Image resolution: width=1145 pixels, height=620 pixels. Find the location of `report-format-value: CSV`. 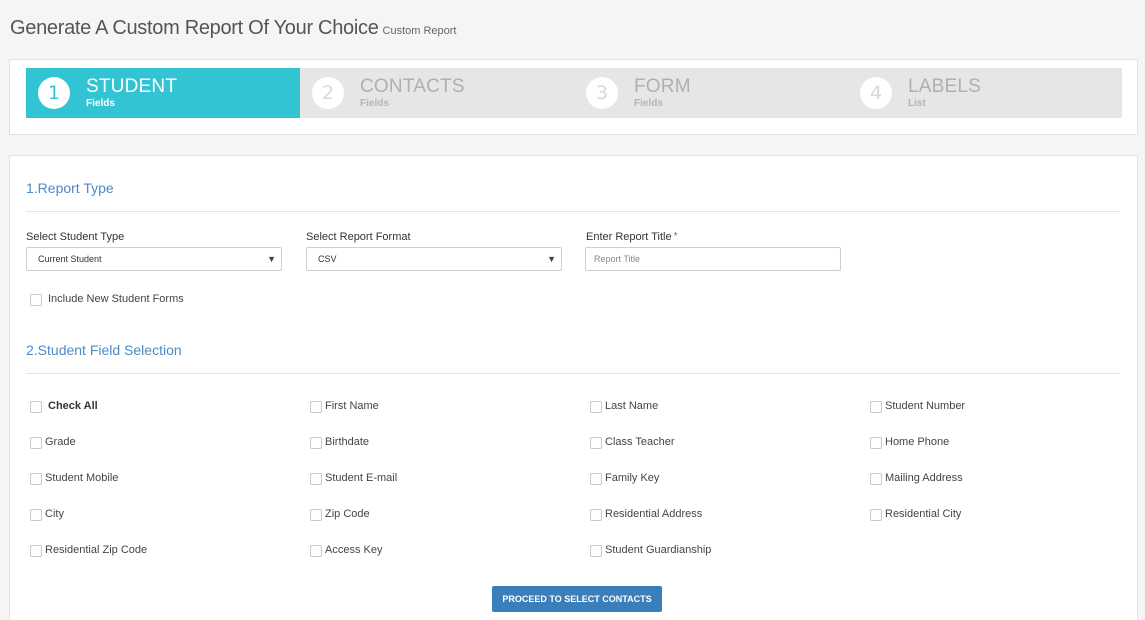

report-format-value: CSV is located at coordinates (327, 259).